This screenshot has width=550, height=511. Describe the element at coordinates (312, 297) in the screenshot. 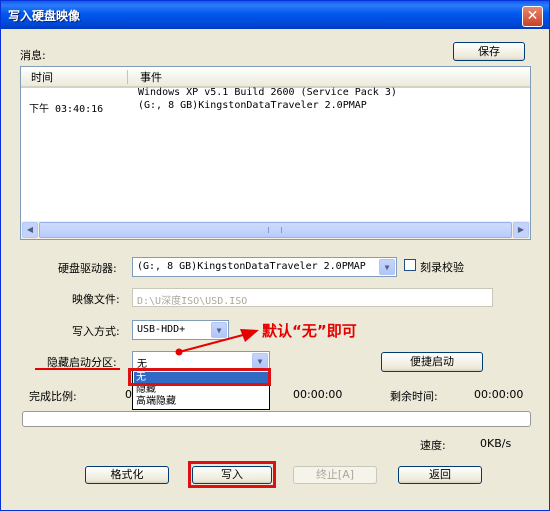

I see `image-file-field: D:\U深度ISO\USD.ISO` at that location.